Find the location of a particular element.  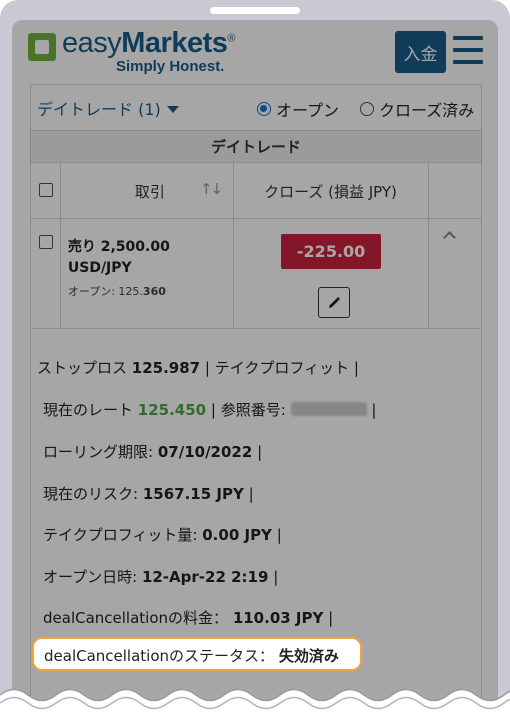

dropdown-label: デイトレード (1) is located at coordinates (99, 109).